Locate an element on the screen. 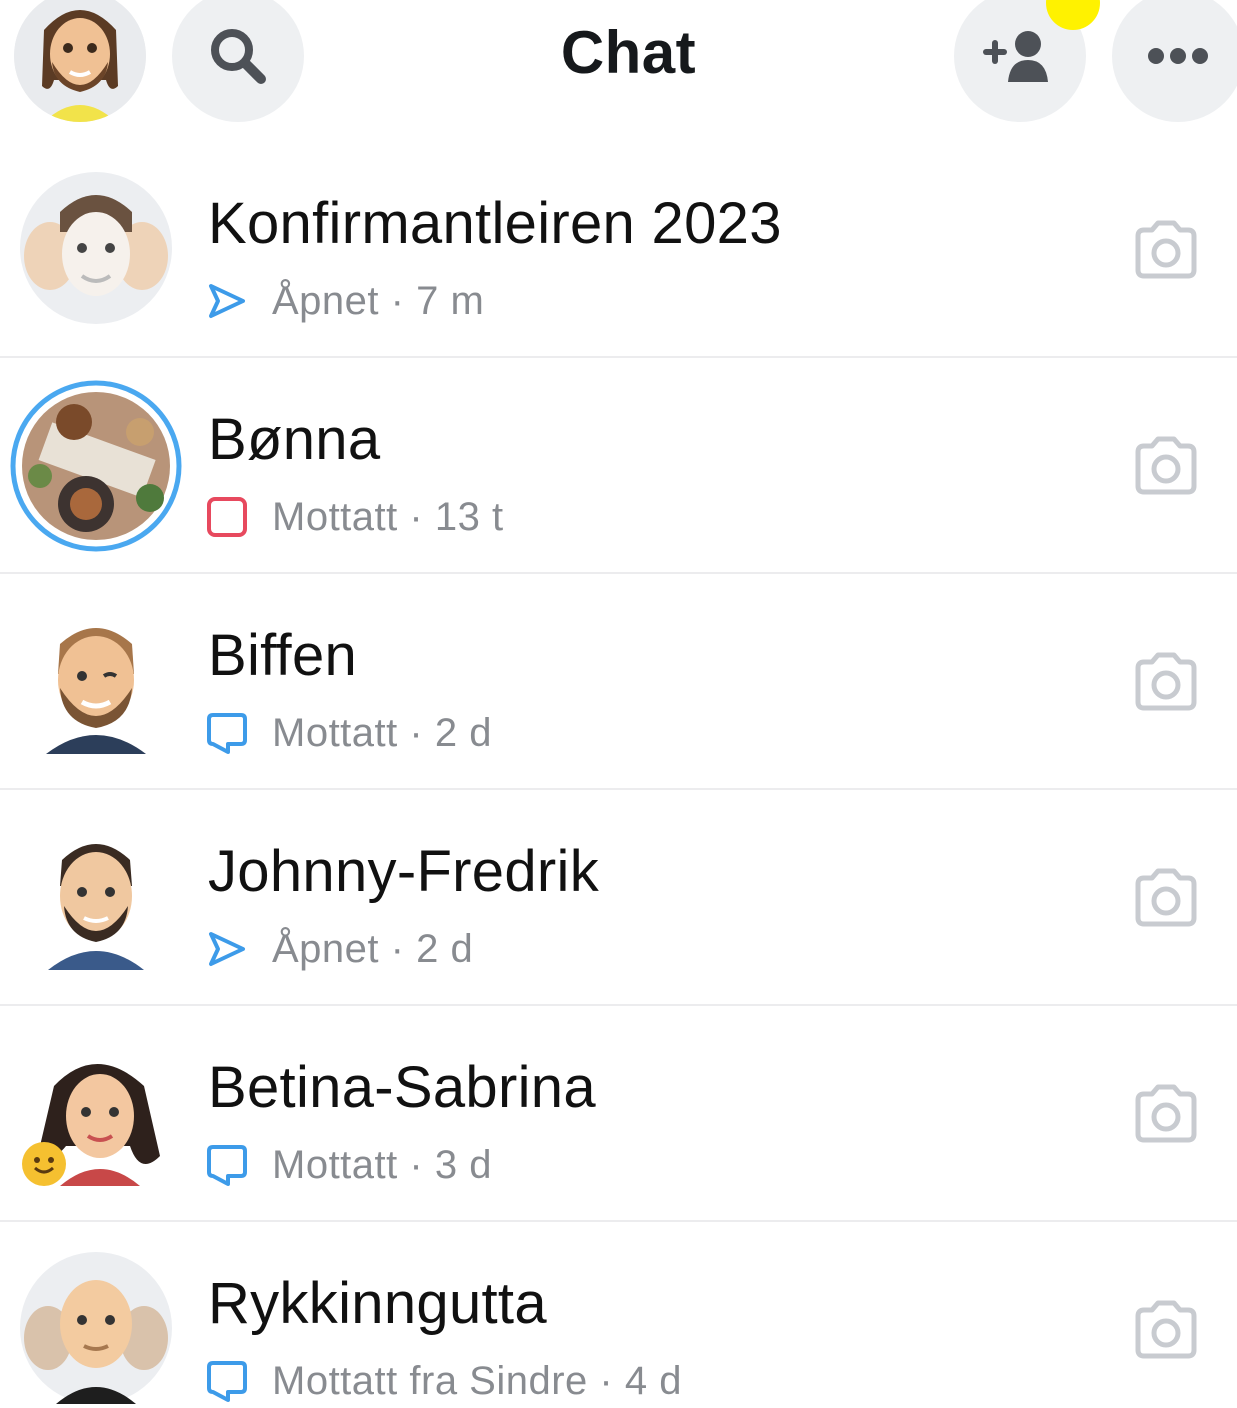  more-icon is located at coordinates (1178, 56).